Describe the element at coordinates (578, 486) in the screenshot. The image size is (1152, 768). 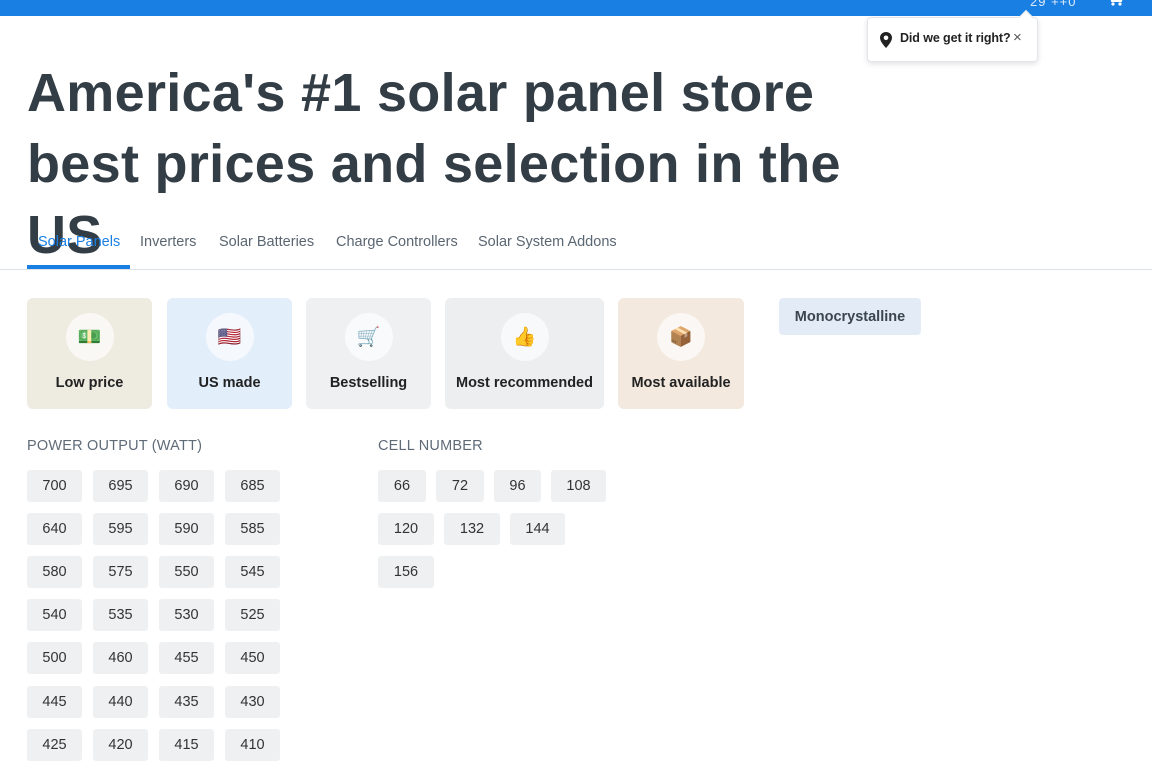
I see `cell-chip: 108` at that location.